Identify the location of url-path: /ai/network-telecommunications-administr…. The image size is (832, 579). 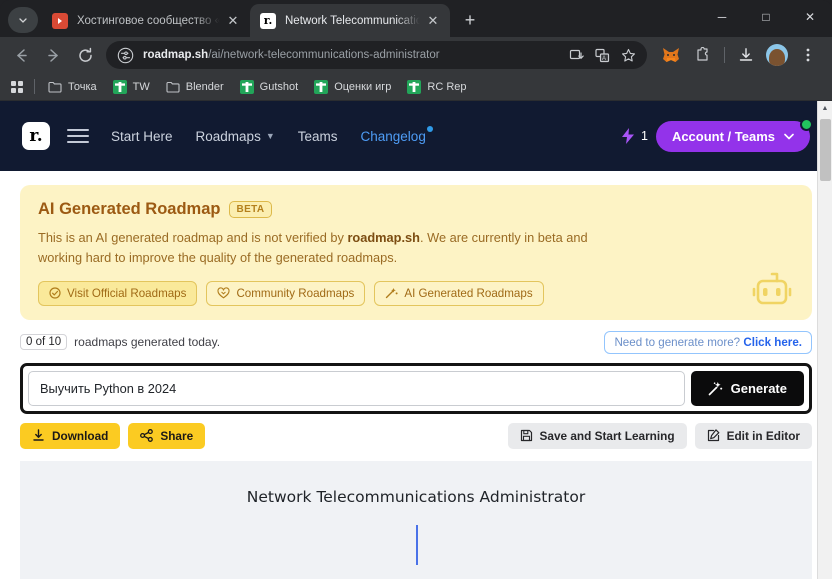
(324, 55).